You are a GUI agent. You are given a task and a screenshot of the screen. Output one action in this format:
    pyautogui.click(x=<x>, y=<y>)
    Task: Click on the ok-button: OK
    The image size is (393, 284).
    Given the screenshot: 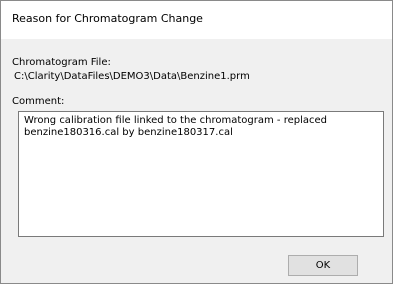 What is the action you would take?
    pyautogui.click(x=323, y=265)
    